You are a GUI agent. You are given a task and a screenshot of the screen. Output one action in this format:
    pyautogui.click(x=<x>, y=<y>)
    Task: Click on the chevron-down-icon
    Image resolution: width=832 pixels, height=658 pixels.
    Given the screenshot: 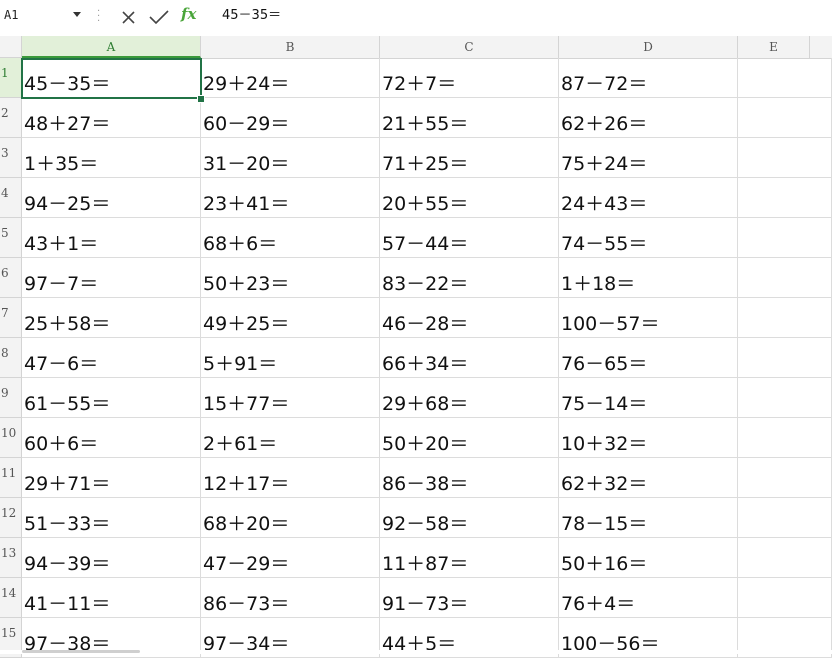 What is the action you would take?
    pyautogui.click(x=77, y=14)
    